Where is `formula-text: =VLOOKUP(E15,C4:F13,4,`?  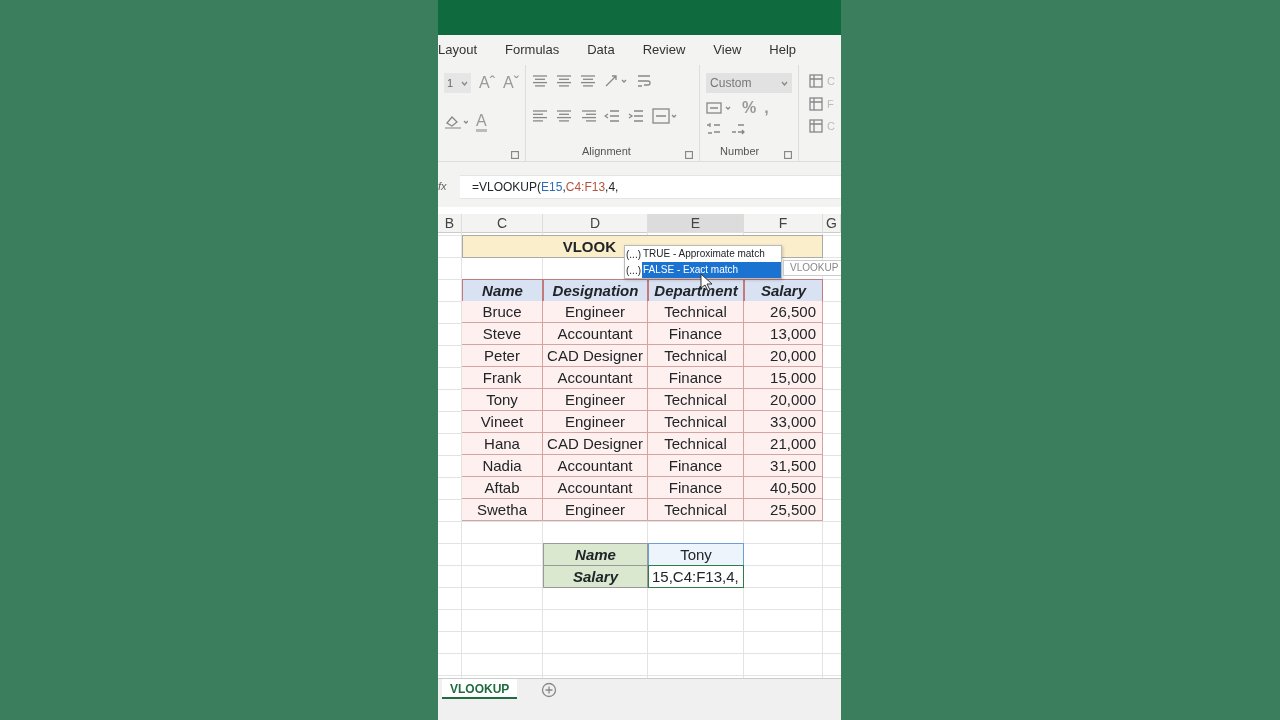 formula-text: =VLOOKUP(E15,C4:F13,4, is located at coordinates (545, 187).